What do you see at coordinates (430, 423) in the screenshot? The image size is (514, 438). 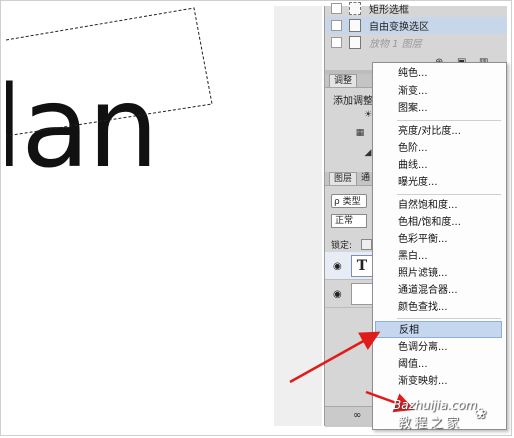 I see `watermark-site-name: 教程之家` at bounding box center [430, 423].